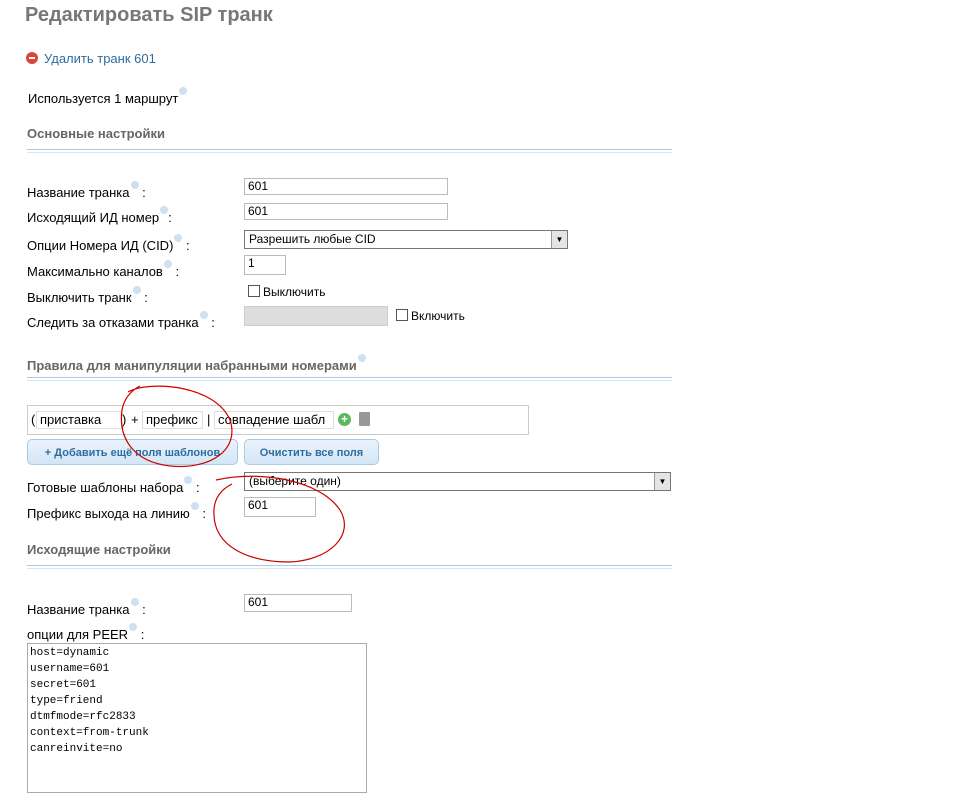 The image size is (960, 793). What do you see at coordinates (438, 316) in the screenshot?
I see `checkbox-label: Включить` at bounding box center [438, 316].